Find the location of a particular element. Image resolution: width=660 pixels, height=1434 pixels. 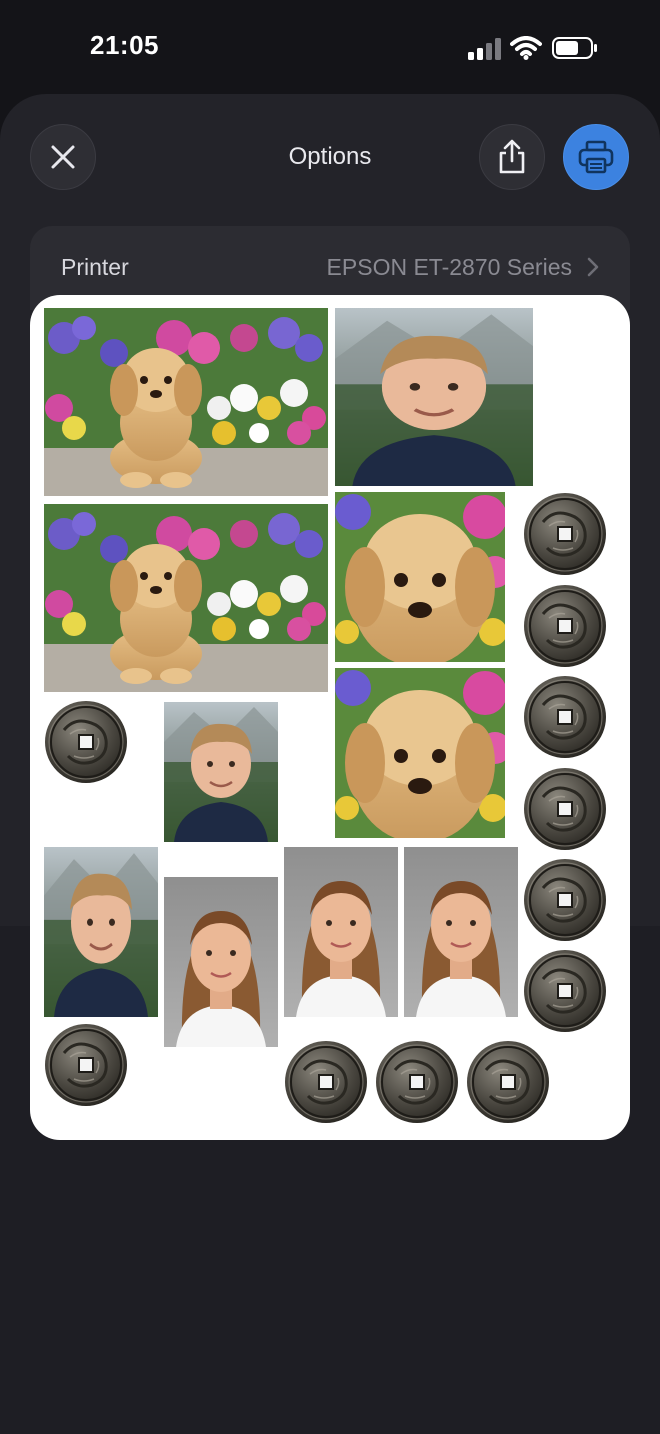

status-time: 21:05 is located at coordinates (124, 45).